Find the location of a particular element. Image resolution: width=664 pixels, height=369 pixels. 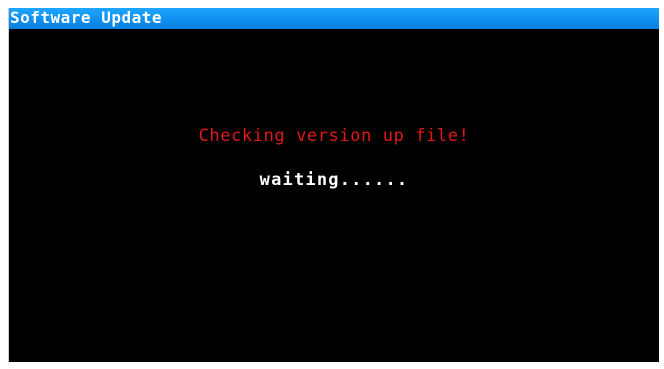

update-message: Checking version up file! is located at coordinates (334, 136).